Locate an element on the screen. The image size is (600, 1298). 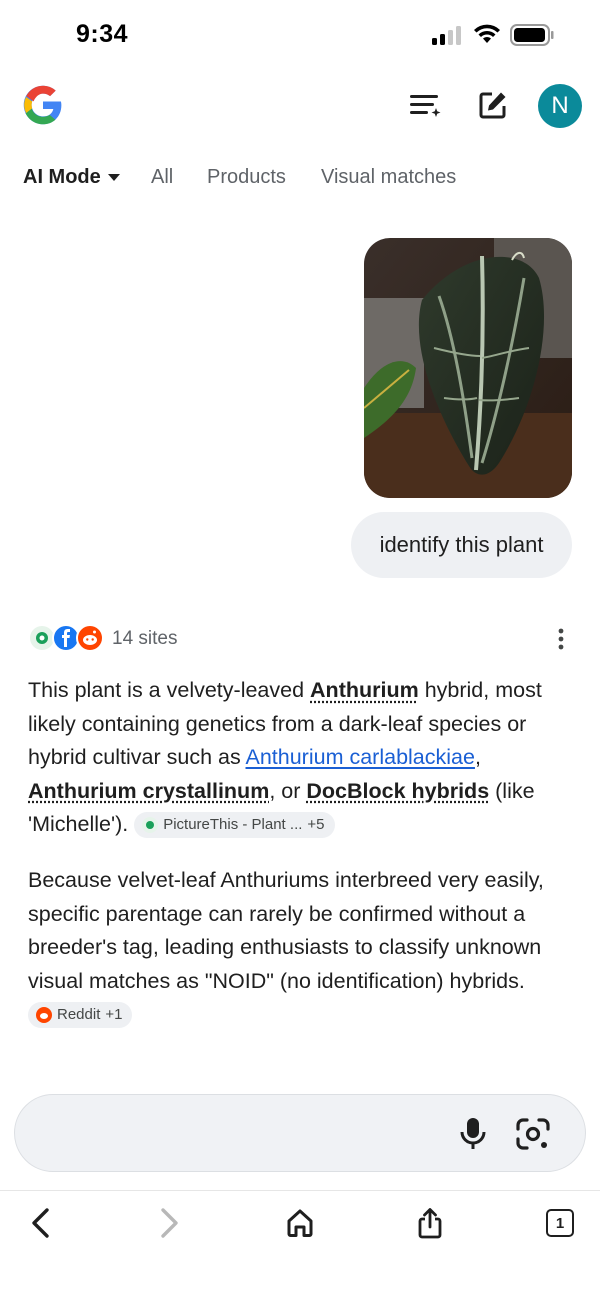
account-avatar: N is located at coordinates (560, 106).